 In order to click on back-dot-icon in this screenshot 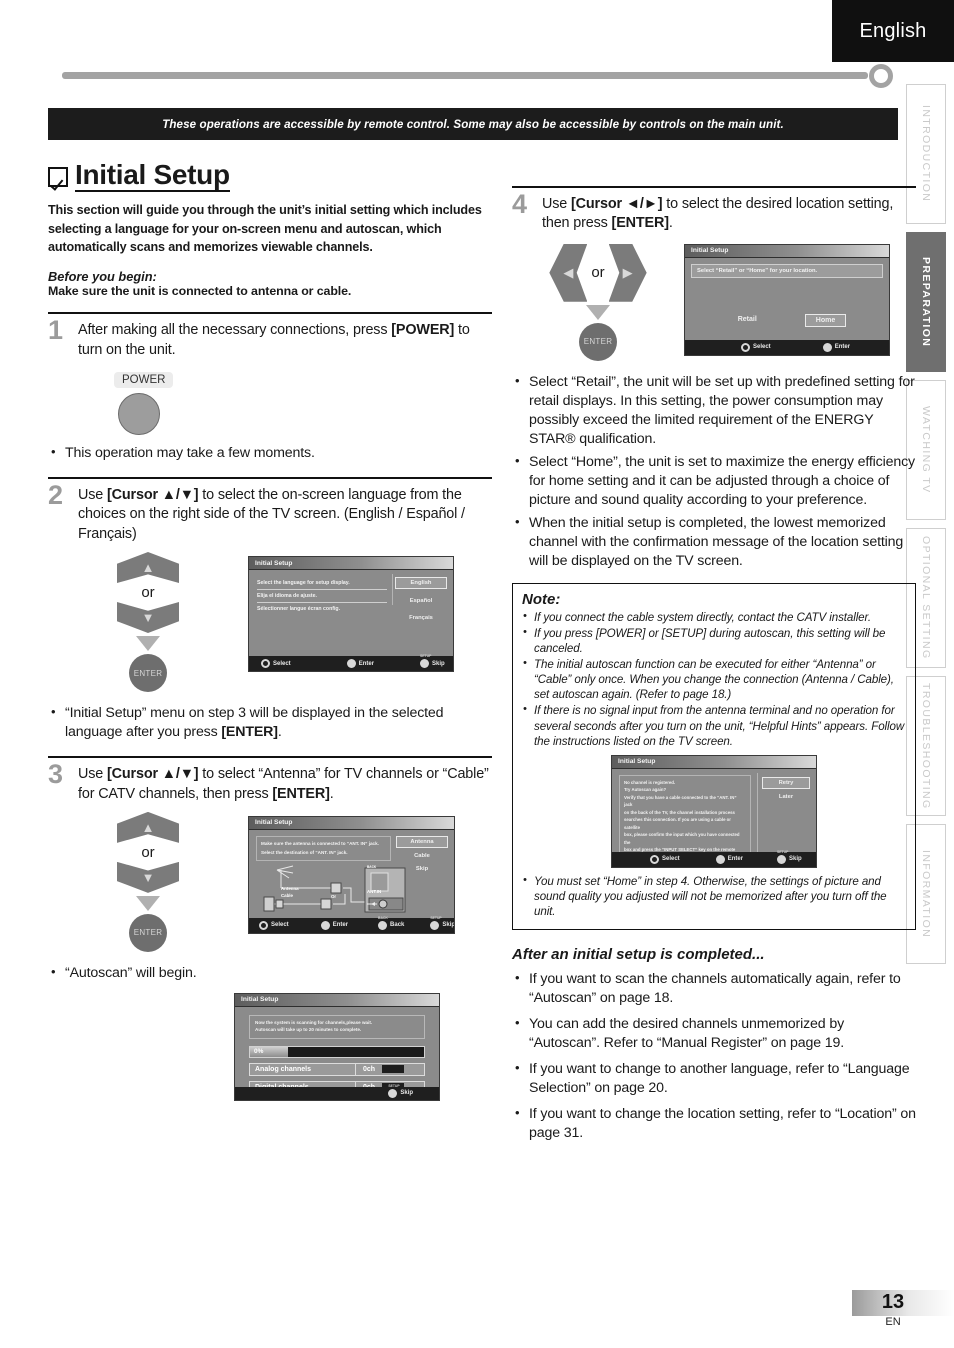, I will do `click(383, 925)`.